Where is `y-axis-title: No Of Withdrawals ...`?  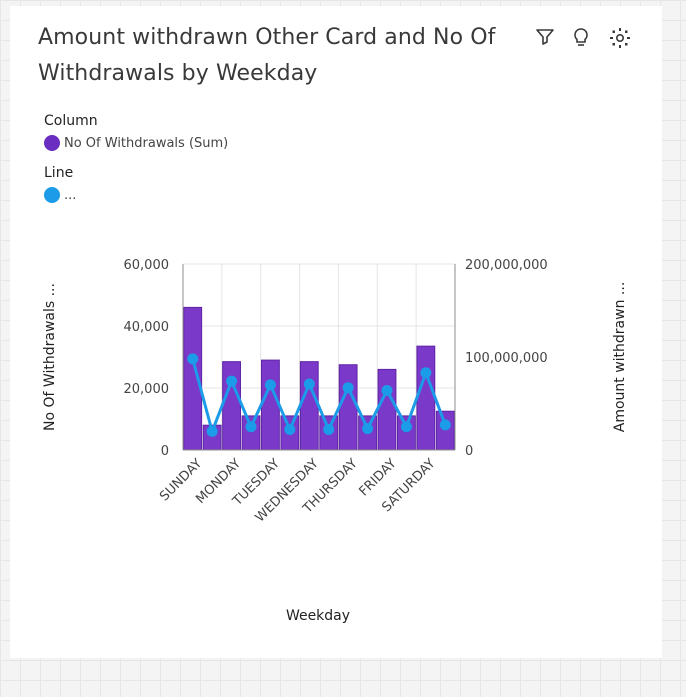
y-axis-title: No Of Withdrawals ... is located at coordinates (50, 357).